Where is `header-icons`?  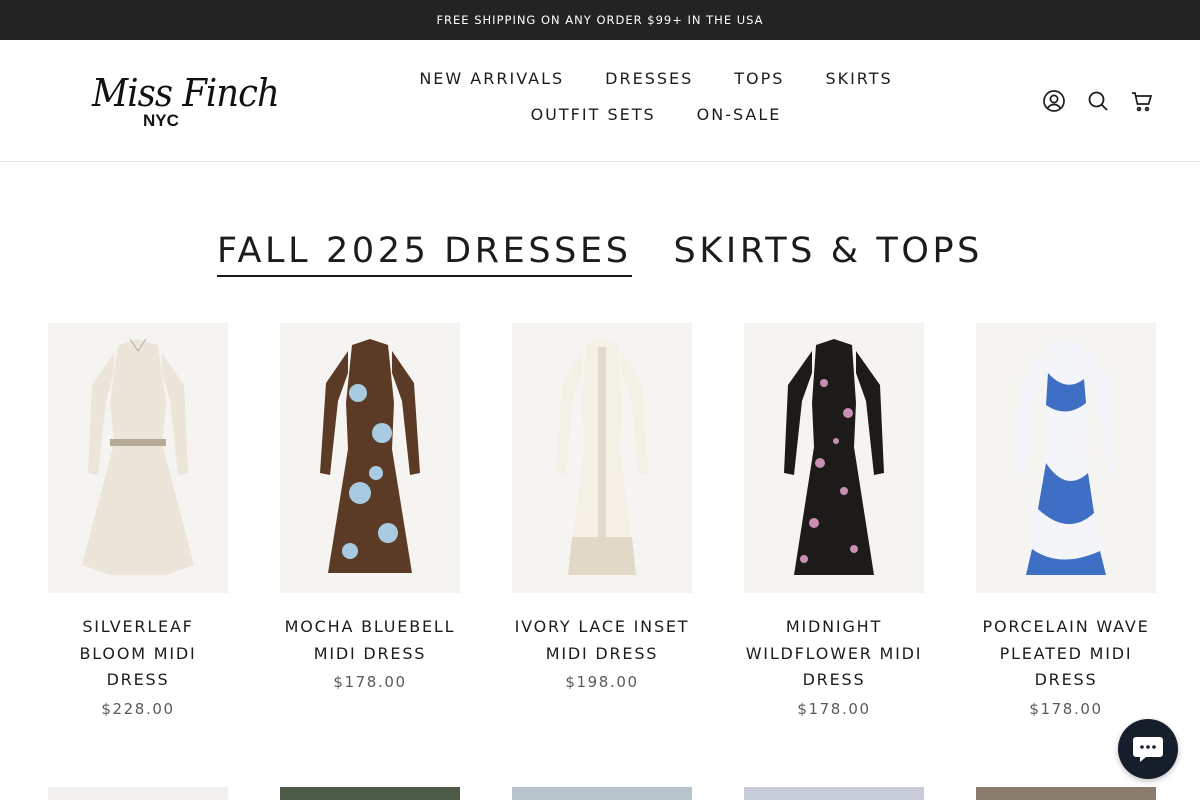 header-icons is located at coordinates (1098, 101).